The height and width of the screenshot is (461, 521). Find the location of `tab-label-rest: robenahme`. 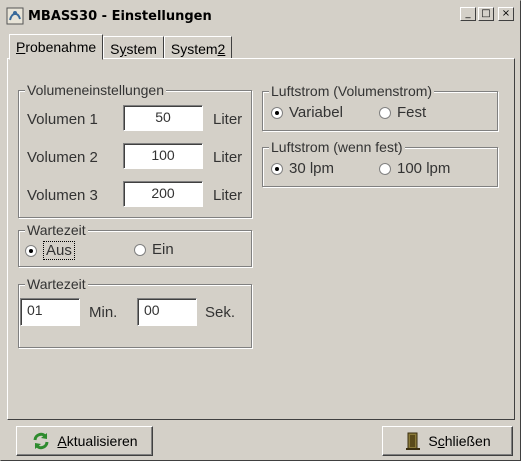

tab-label-rest: robenahme is located at coordinates (61, 47).